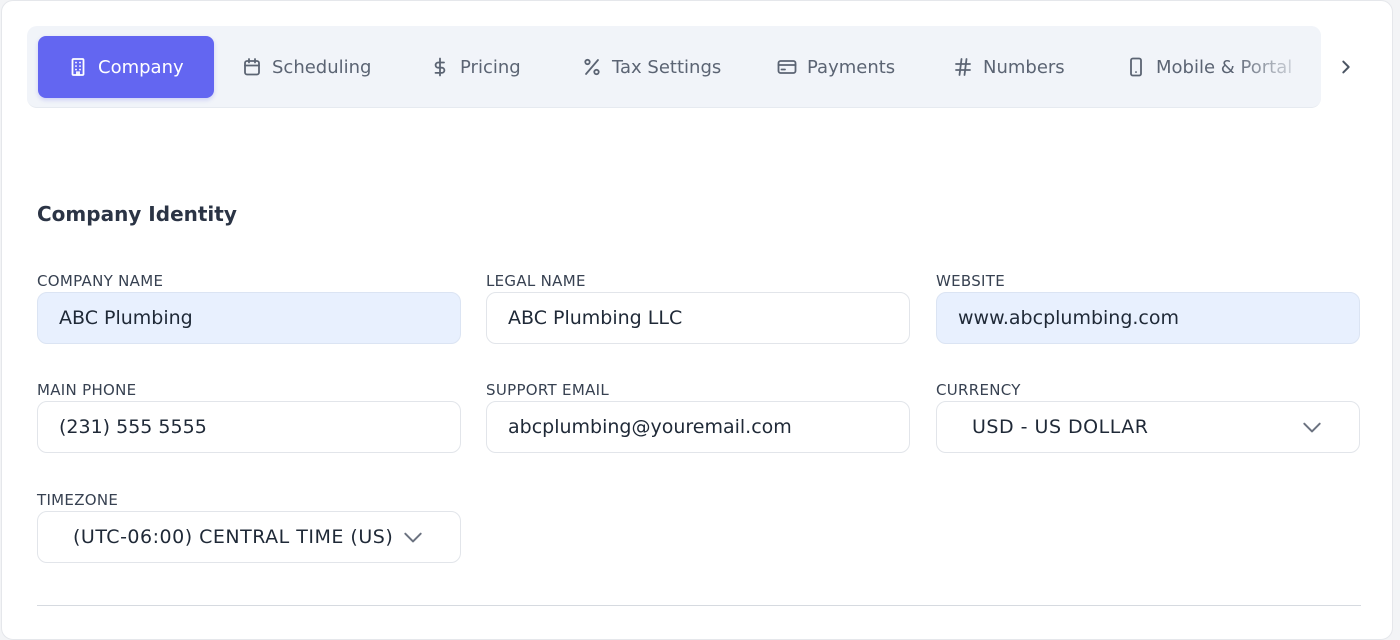 The image size is (1400, 640). Describe the element at coordinates (592, 67) in the screenshot. I see `percent-icon` at that location.